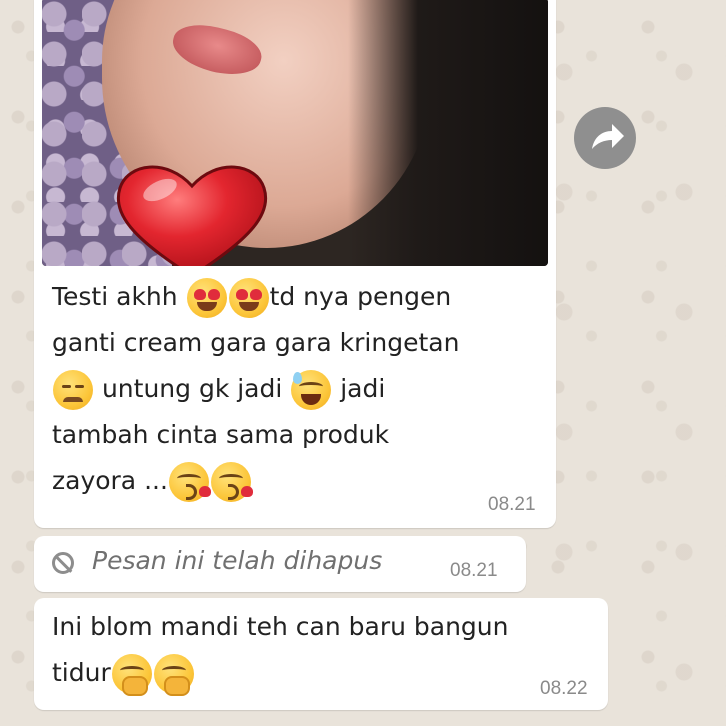 This screenshot has width=726, height=726. What do you see at coordinates (608, 136) in the screenshot?
I see `forward-arrow-icon` at bounding box center [608, 136].